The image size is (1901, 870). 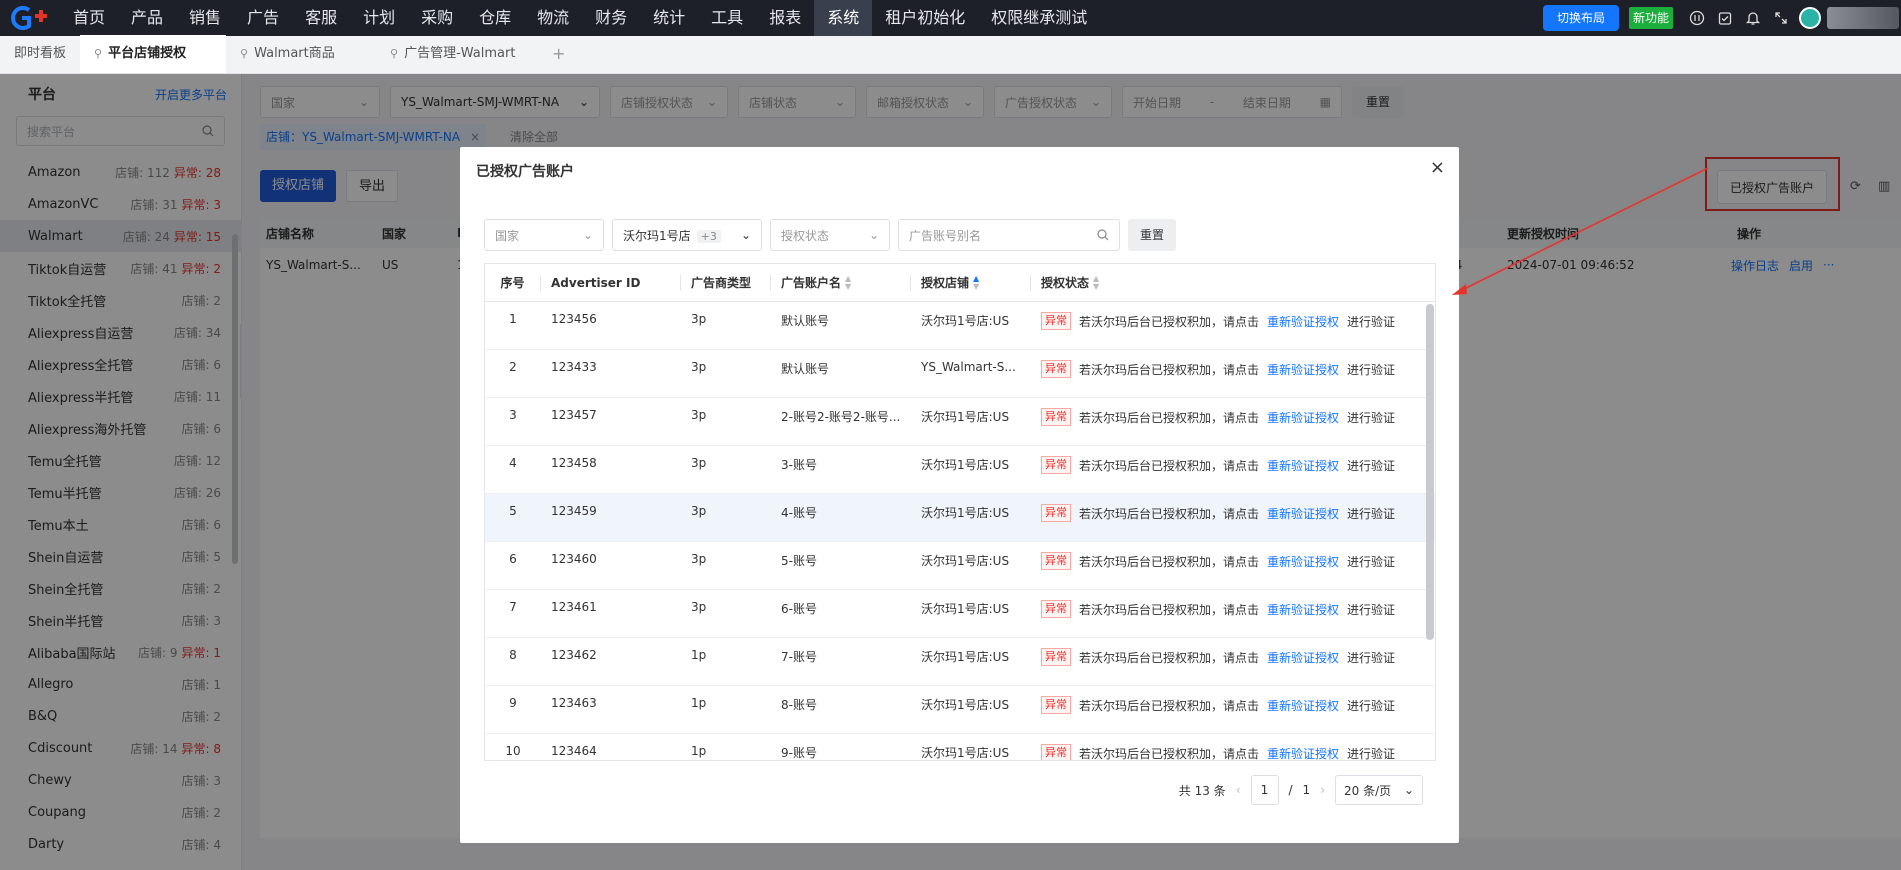 I want to click on column-header-store: 授权店铺 ▲ ▼, so click(x=971, y=282).